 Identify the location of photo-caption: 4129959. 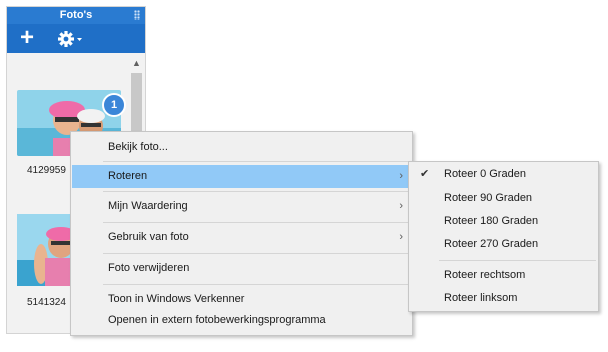
(46, 170).